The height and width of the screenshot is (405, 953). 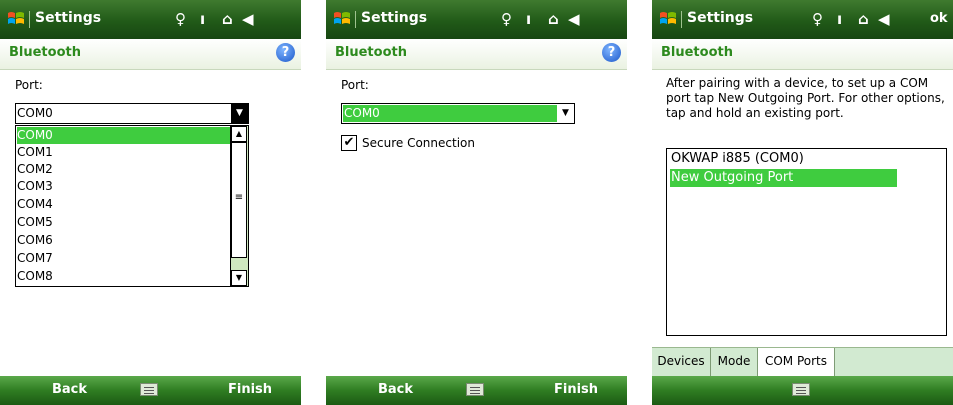 What do you see at coordinates (783, 178) in the screenshot?
I see `list-item: New Outgoing Port` at bounding box center [783, 178].